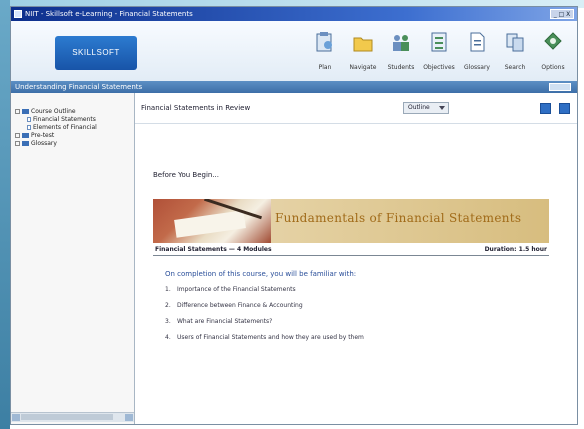 This screenshot has width=584, height=429. What do you see at coordinates (515, 67) in the screenshot?
I see `search-label: Search` at bounding box center [515, 67].